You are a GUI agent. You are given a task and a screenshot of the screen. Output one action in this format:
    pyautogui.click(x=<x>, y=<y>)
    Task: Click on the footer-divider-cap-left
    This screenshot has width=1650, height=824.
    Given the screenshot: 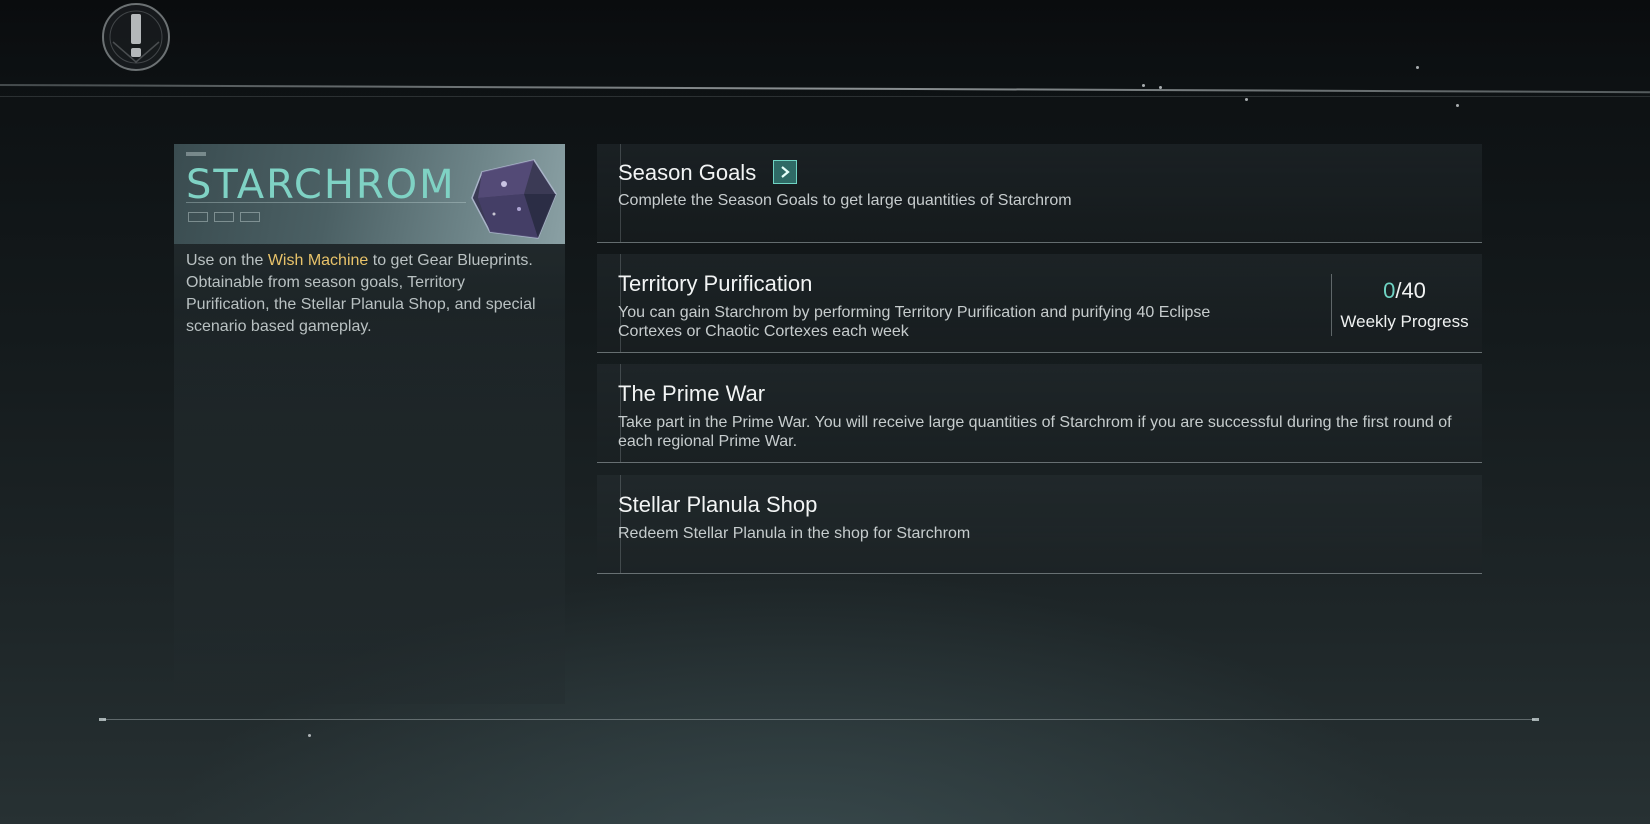 What is the action you would take?
    pyautogui.click(x=102, y=719)
    